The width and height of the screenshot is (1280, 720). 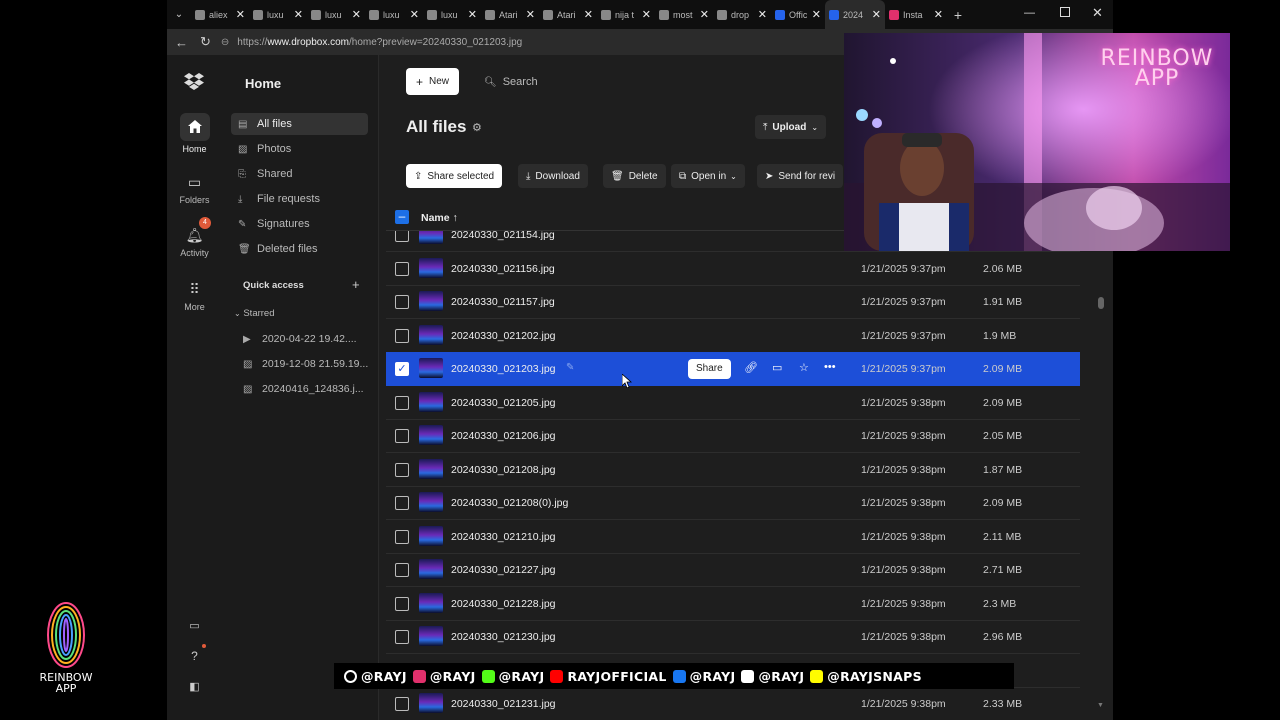 What do you see at coordinates (299, 149) in the screenshot?
I see `nav-item: ▨ Photos` at bounding box center [299, 149].